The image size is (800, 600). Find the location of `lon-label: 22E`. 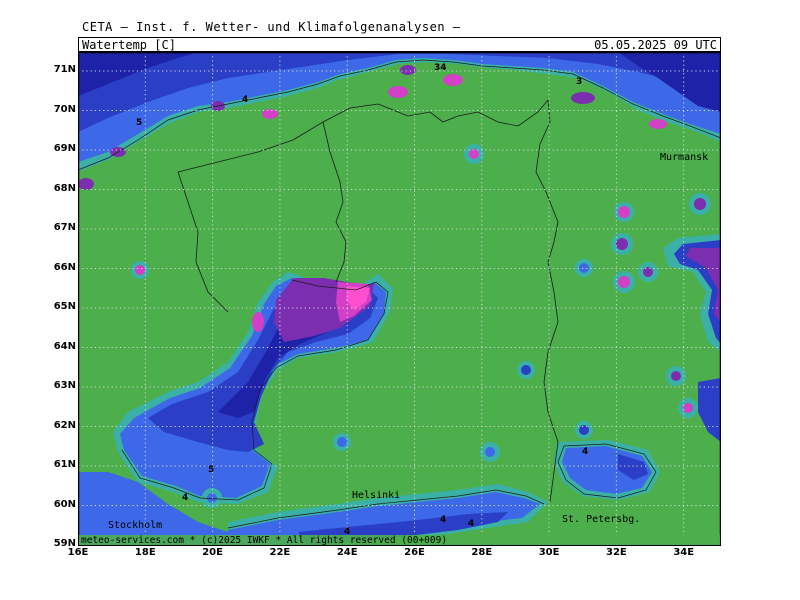

lon-label: 22E is located at coordinates (280, 552).